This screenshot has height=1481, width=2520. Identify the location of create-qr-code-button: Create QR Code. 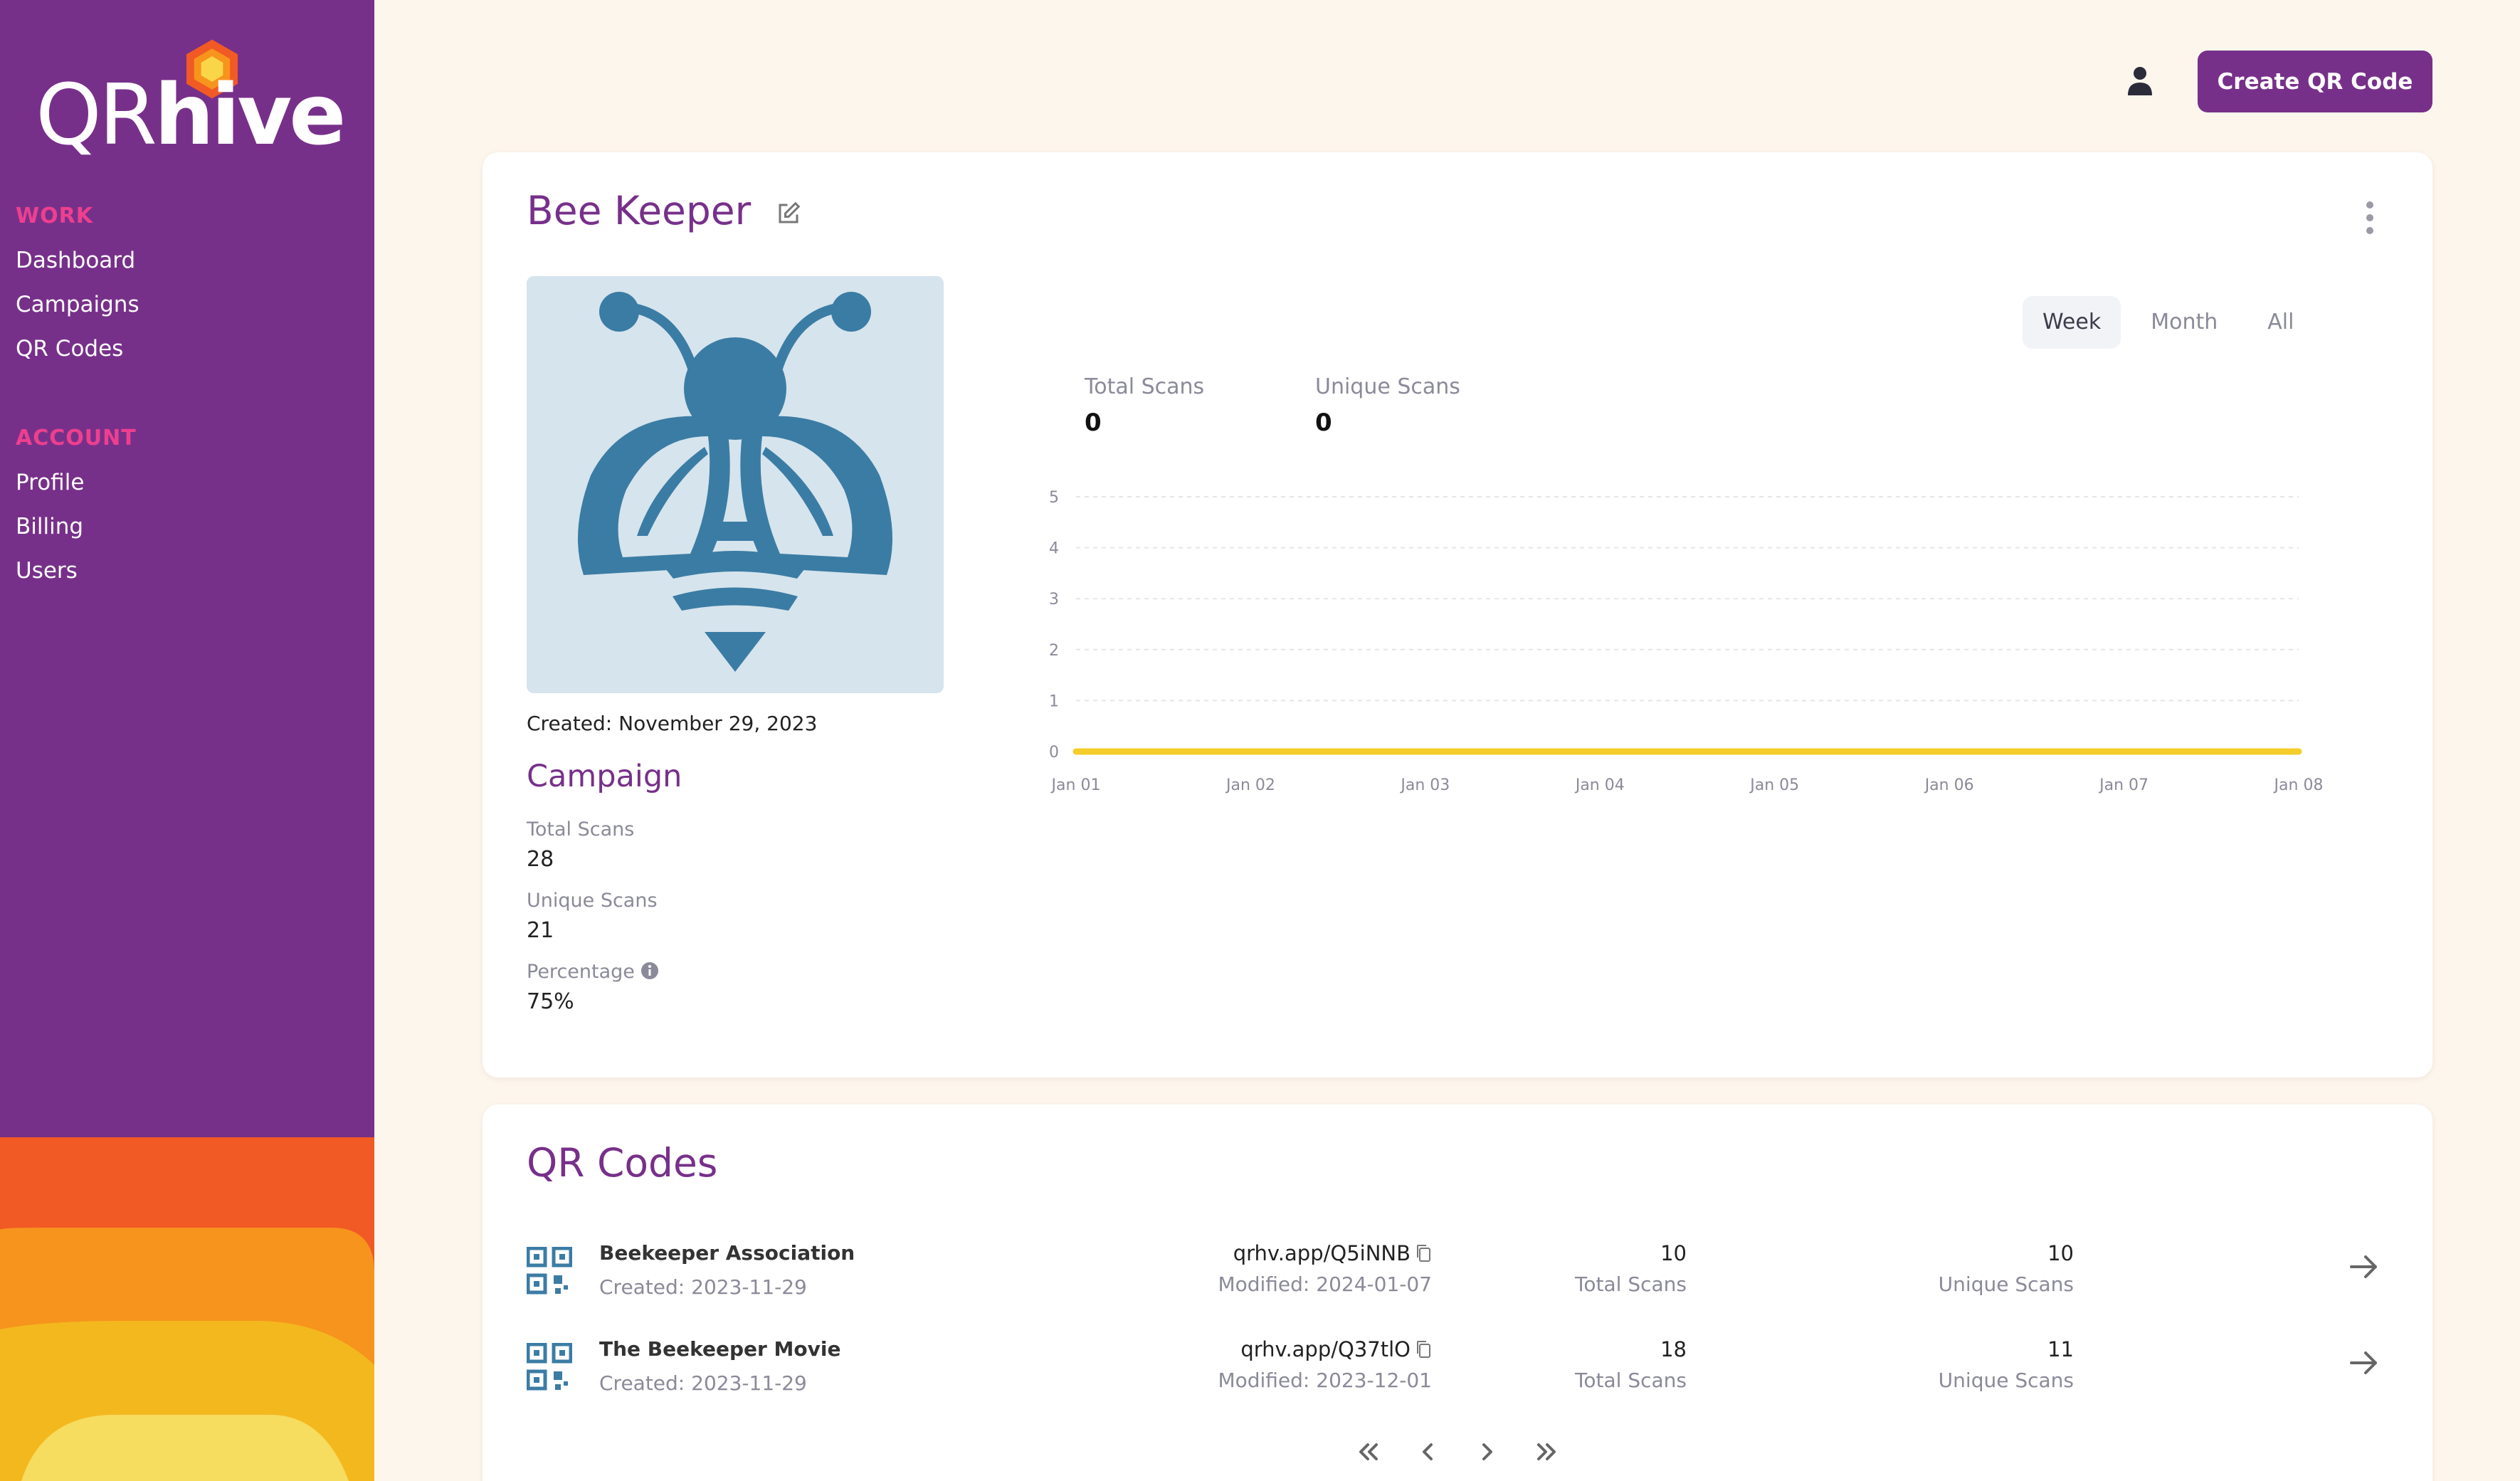
(2315, 81).